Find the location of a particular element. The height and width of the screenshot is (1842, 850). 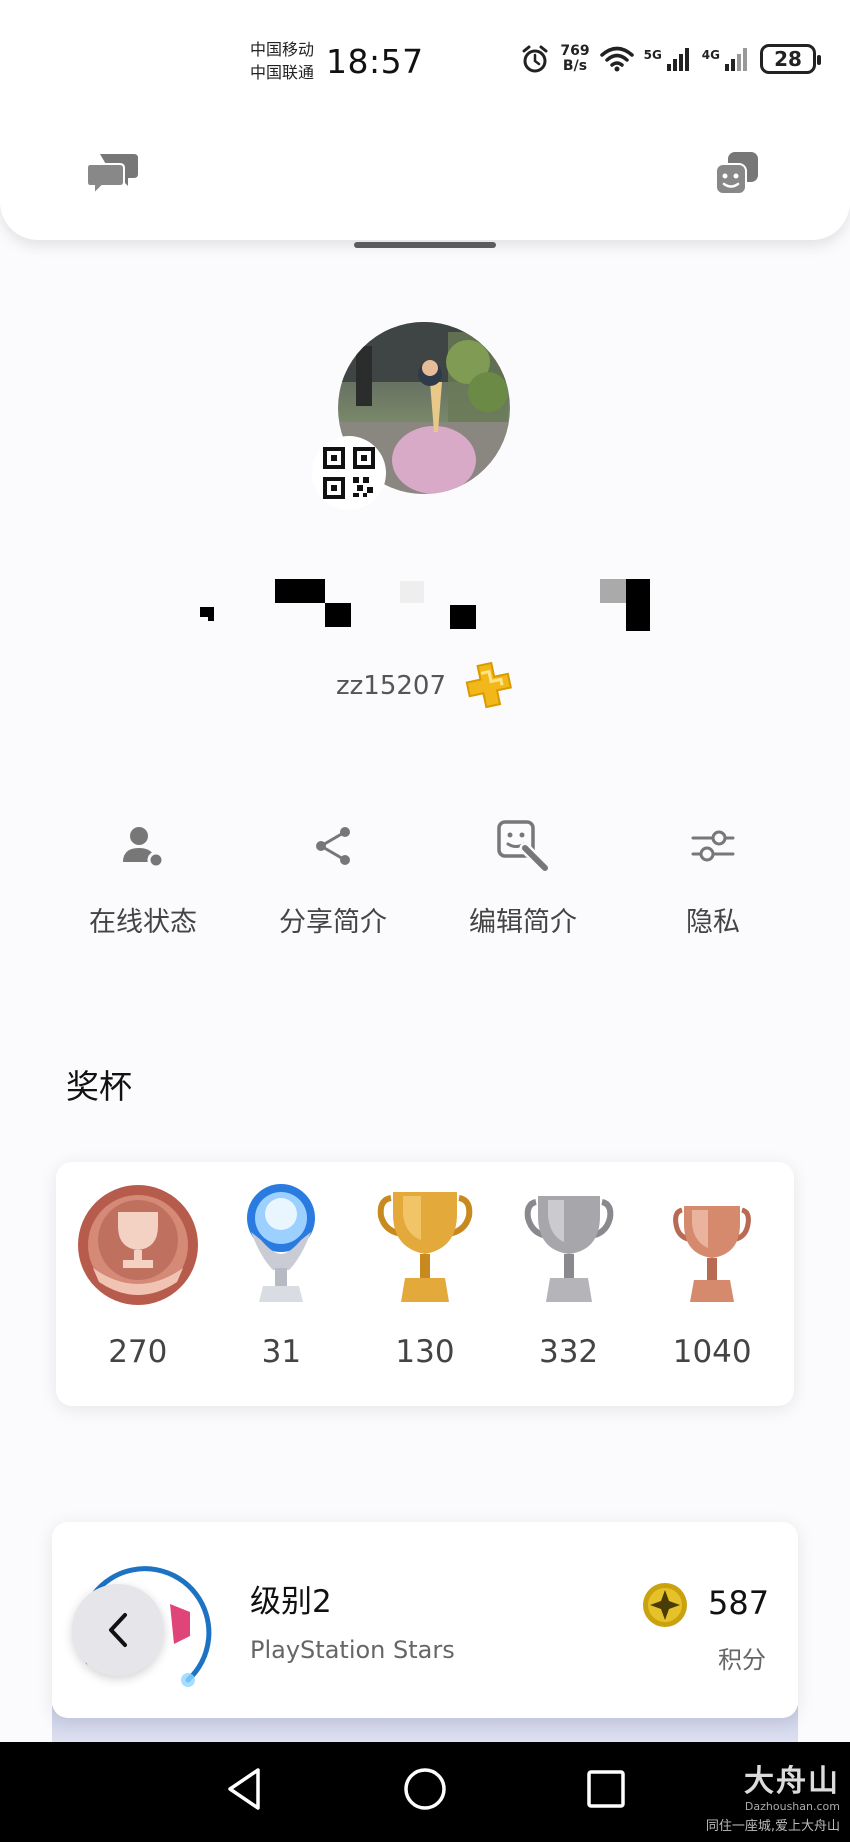

watermark: 大舟山 Dazhoushan.com 同住一座城,爱上大舟山 is located at coordinates (773, 1795).